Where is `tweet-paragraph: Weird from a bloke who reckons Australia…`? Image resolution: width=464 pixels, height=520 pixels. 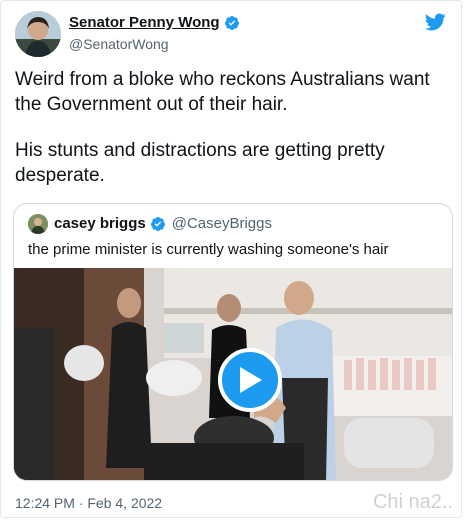
tweet-paragraph: Weird from a bloke who reckons Australia… is located at coordinates (222, 92).